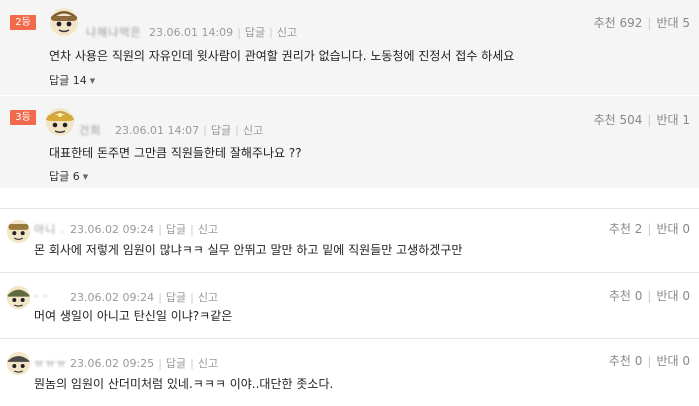  I want to click on vote-box: 추천 692 | 반대 5, so click(641, 23).